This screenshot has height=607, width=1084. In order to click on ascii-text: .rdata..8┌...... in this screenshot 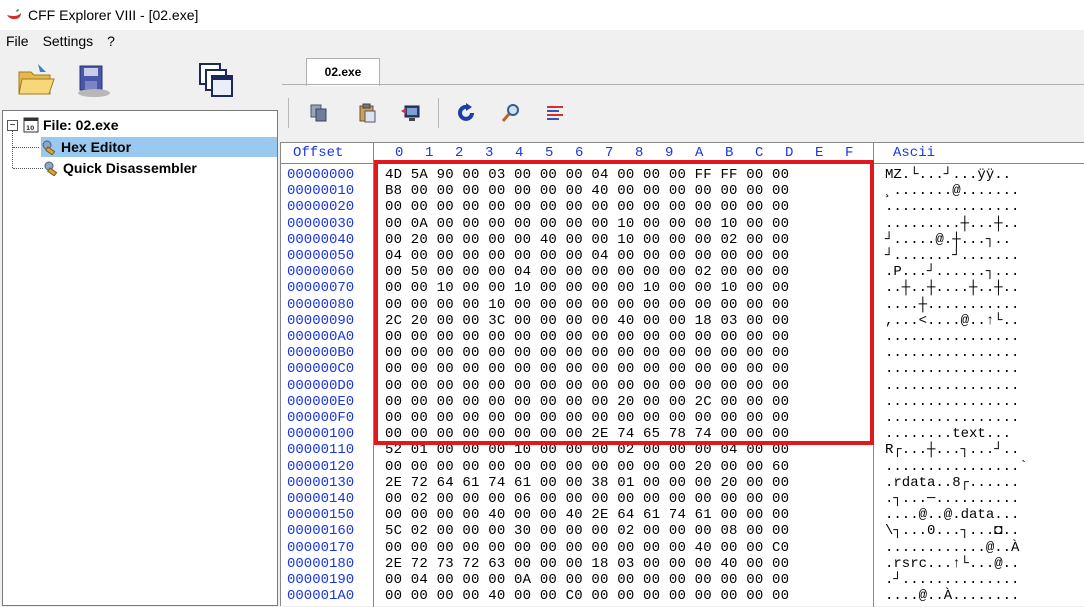, I will do `click(952, 482)`.